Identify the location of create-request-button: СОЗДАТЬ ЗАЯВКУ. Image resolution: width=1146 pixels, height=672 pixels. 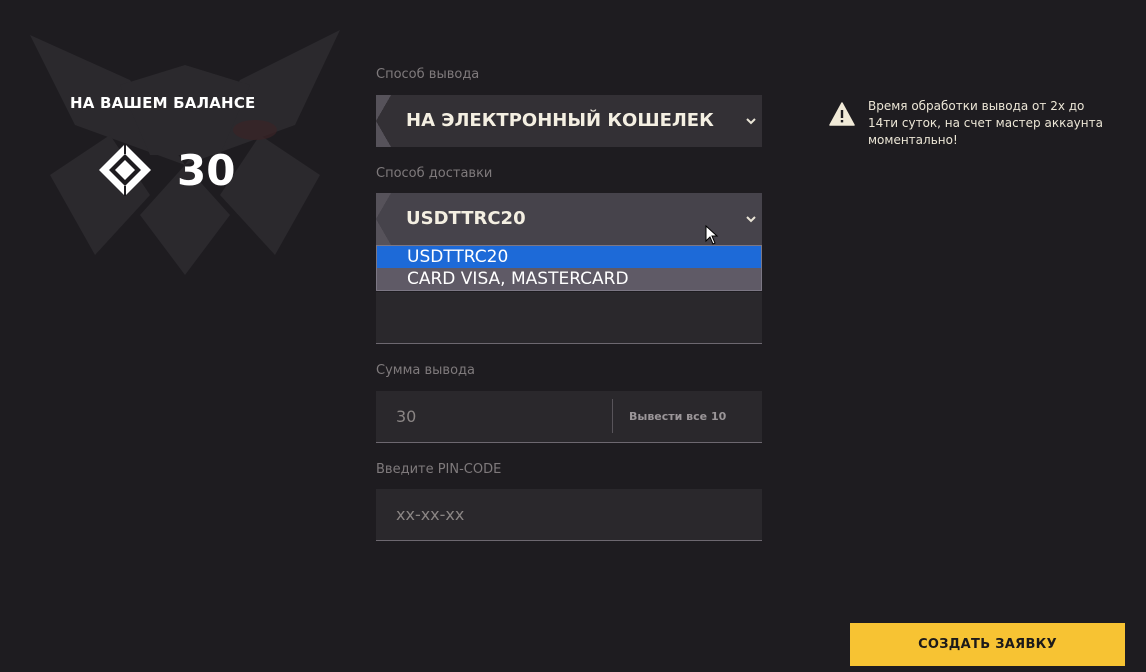
(987, 644).